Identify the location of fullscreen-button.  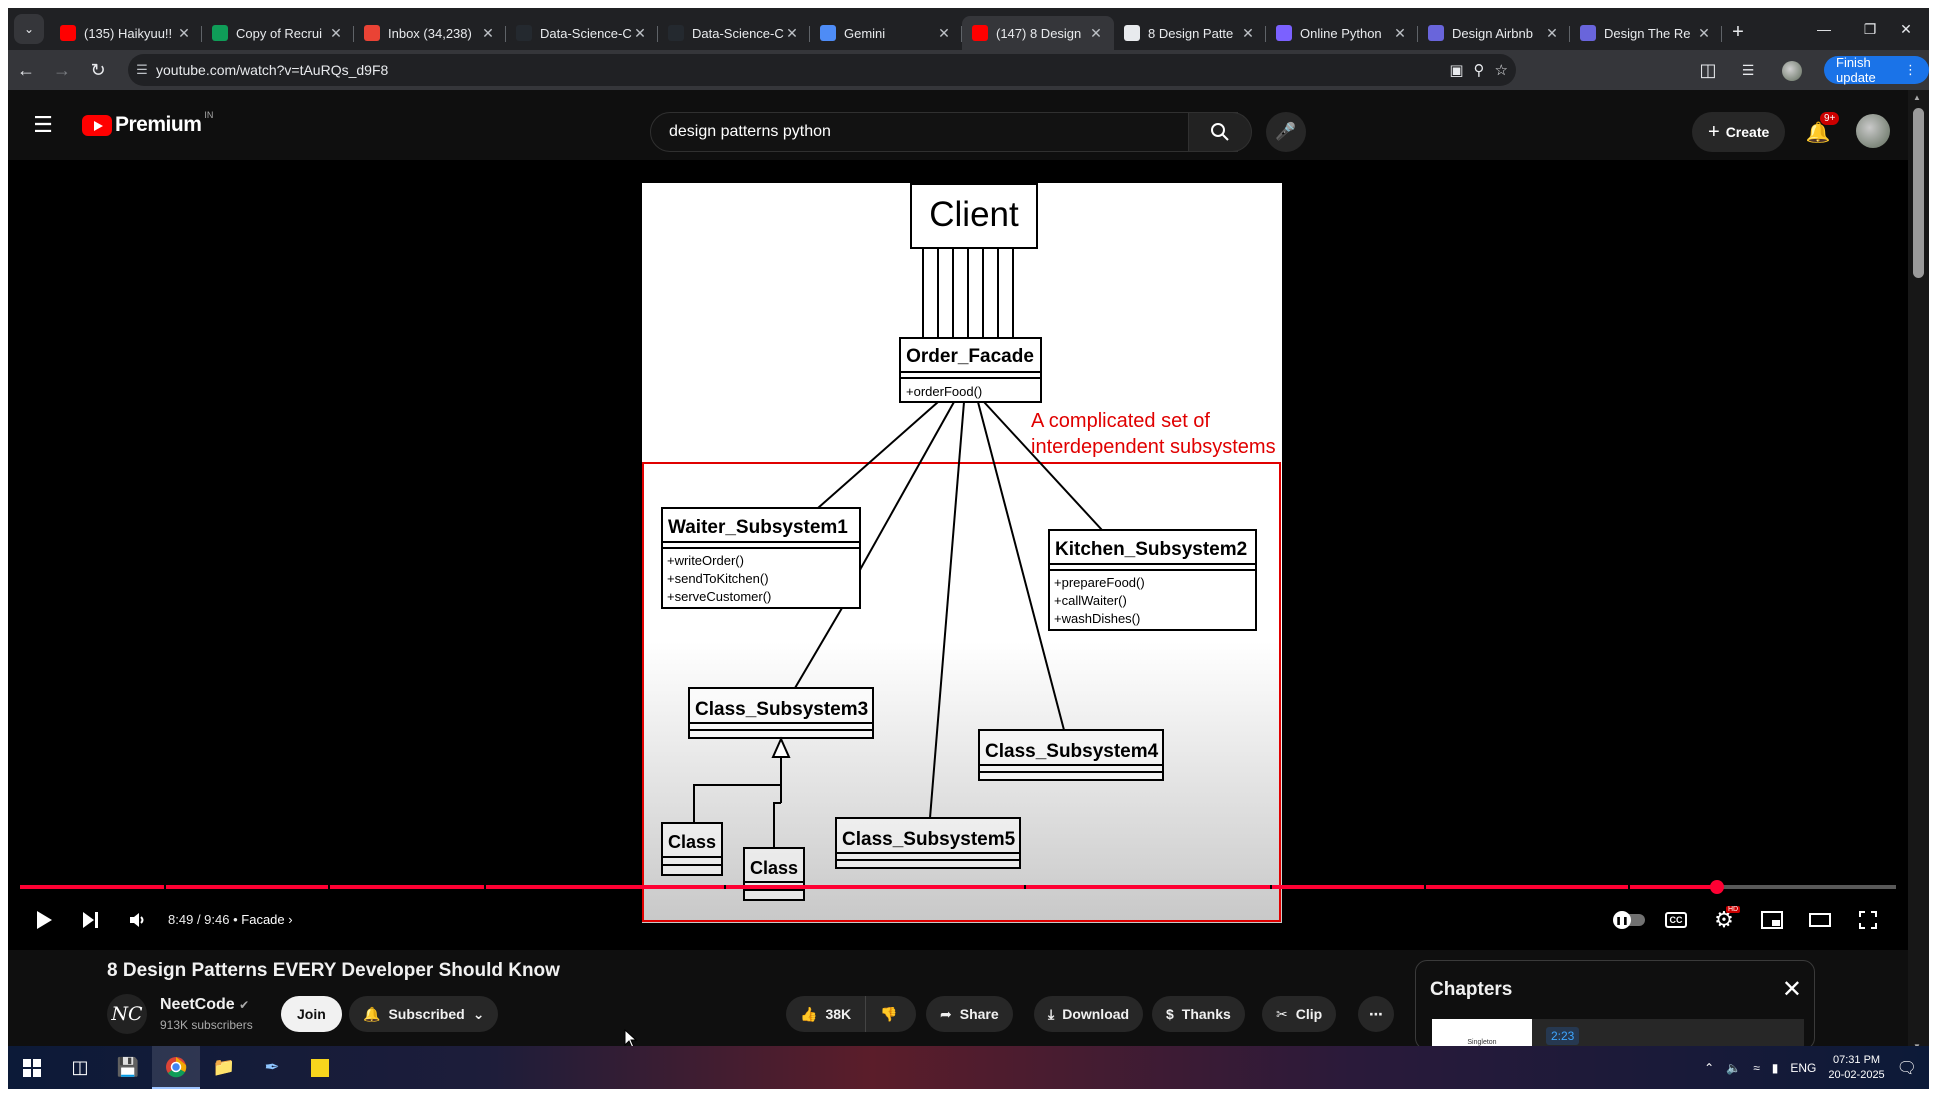
(1868, 920).